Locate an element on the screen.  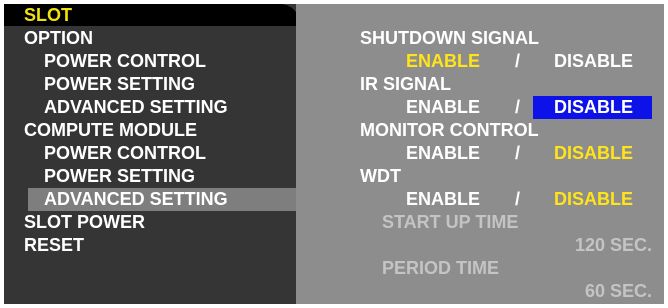
ir-signal-title: IR SIGNAL is located at coordinates (406, 84).